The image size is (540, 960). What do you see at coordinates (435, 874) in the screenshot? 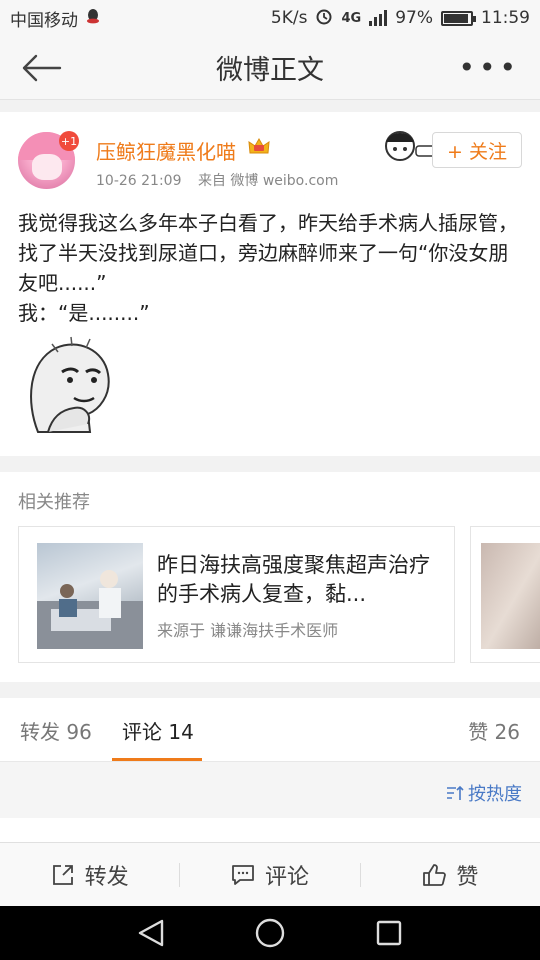
I see `thumbs-up-icon` at bounding box center [435, 874].